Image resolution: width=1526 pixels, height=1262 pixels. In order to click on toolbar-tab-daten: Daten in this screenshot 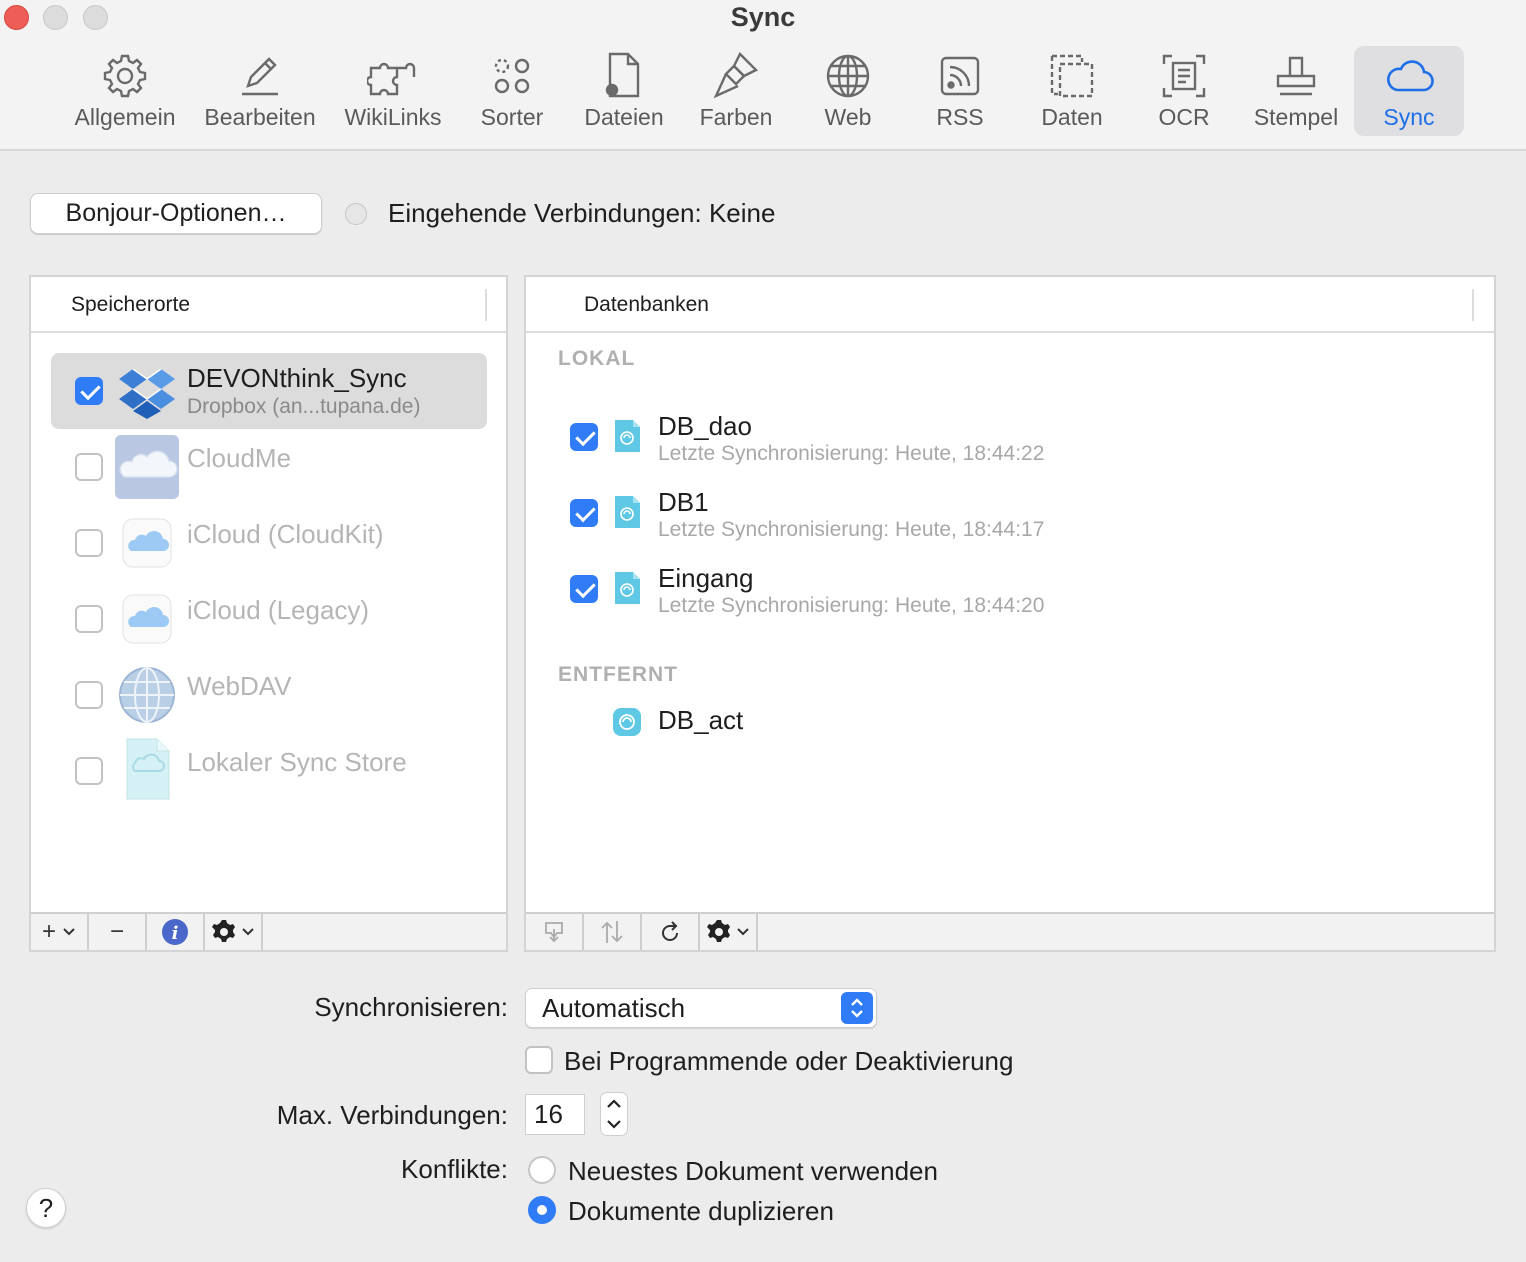, I will do `click(1072, 91)`.